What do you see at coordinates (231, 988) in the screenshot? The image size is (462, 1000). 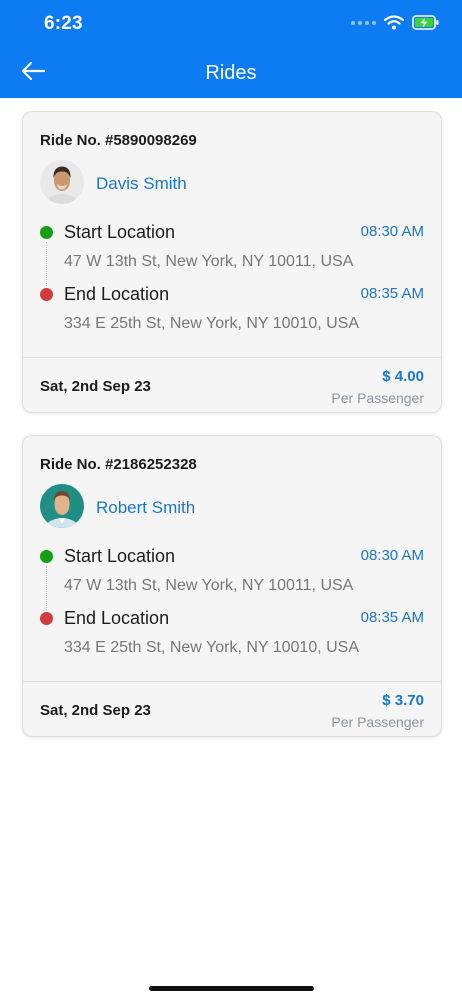 I see `home-indicator` at bounding box center [231, 988].